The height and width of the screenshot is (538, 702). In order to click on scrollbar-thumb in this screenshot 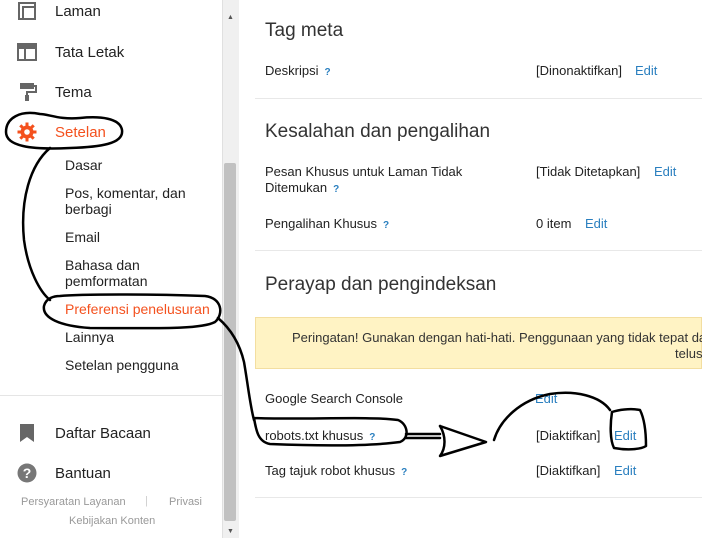, I will do `click(230, 342)`.